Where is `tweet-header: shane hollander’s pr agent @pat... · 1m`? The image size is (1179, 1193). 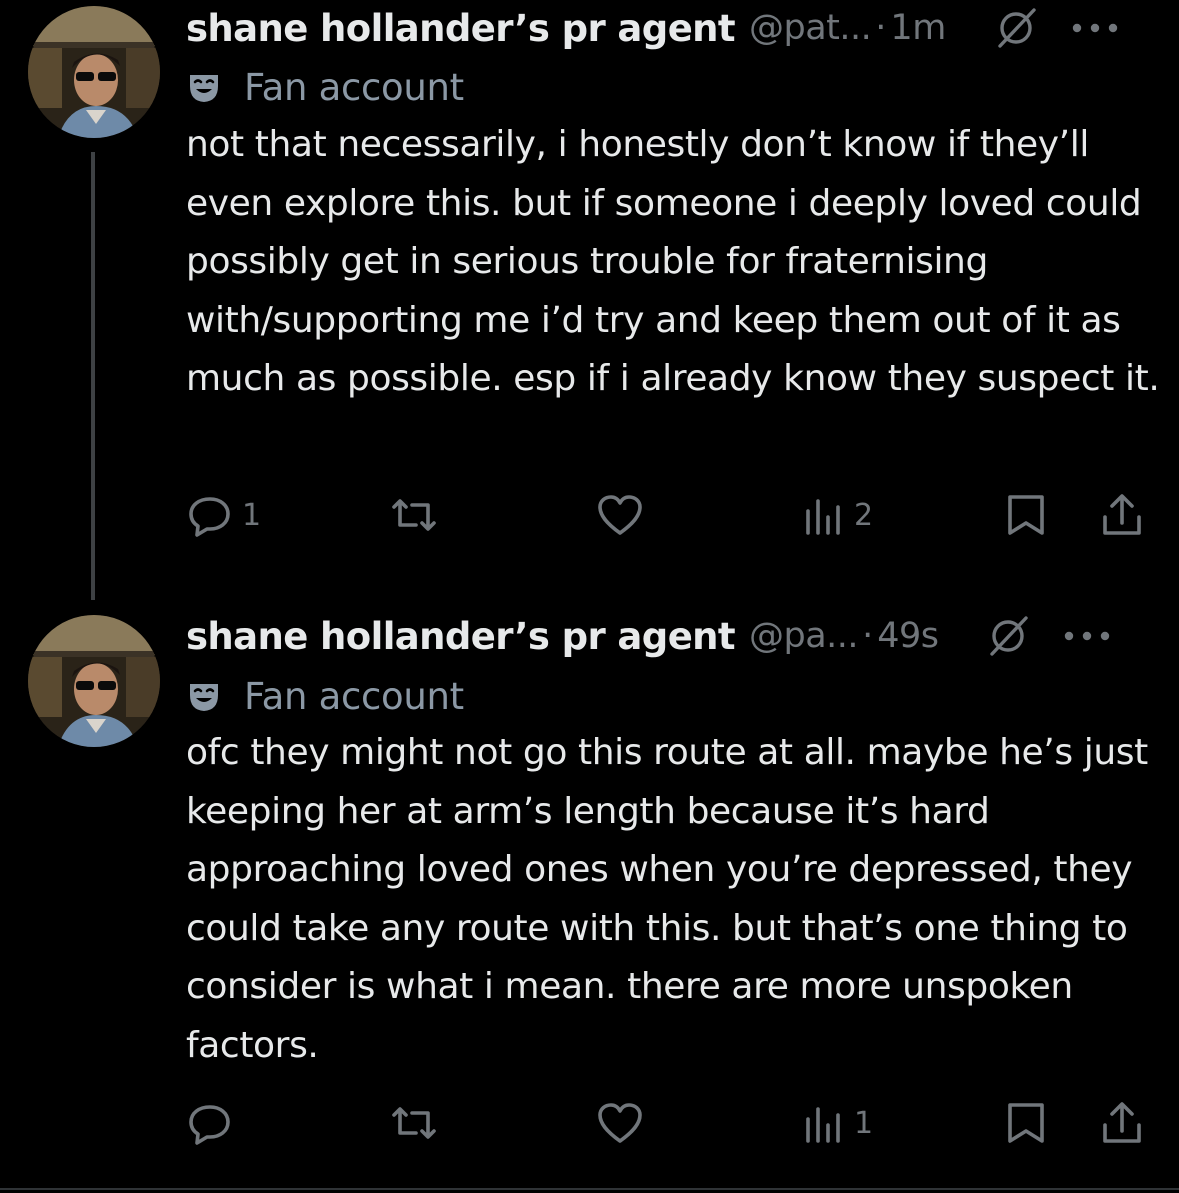 tweet-header: shane hollander’s pr agent @pat... · 1m is located at coordinates (668, 28).